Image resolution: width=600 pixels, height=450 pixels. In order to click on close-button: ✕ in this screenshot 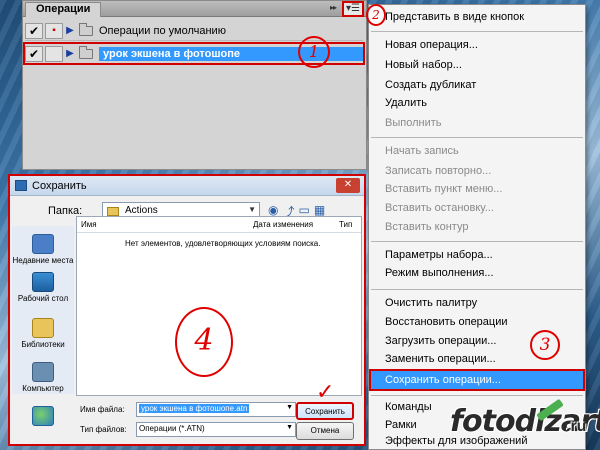, I will do `click(348, 185)`.